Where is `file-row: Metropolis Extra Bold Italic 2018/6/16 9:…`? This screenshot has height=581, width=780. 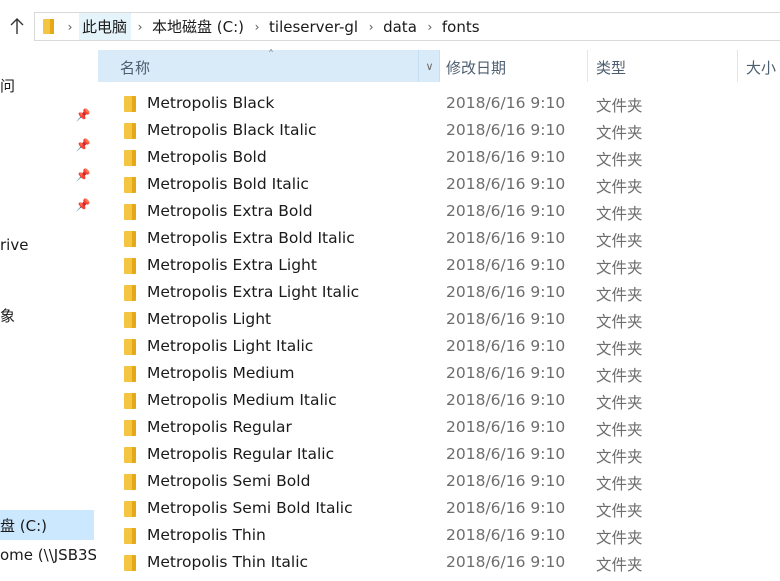 file-row: Metropolis Extra Bold Italic 2018/6/16 9:… is located at coordinates (439, 239).